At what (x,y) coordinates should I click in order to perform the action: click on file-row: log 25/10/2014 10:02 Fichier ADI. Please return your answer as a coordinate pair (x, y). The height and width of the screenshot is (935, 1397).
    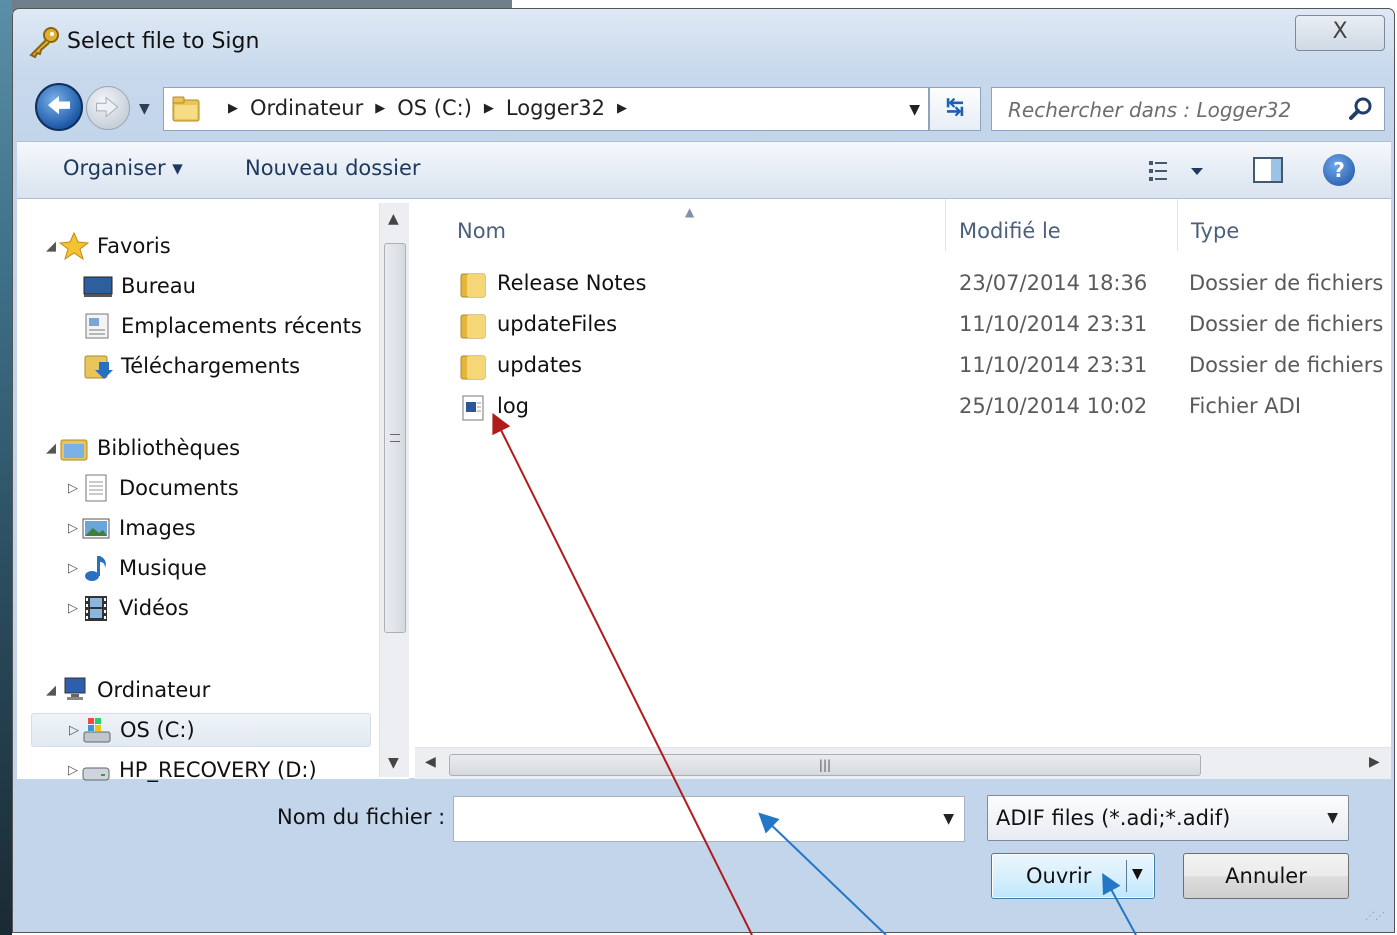
    Looking at the image, I should click on (903, 407).